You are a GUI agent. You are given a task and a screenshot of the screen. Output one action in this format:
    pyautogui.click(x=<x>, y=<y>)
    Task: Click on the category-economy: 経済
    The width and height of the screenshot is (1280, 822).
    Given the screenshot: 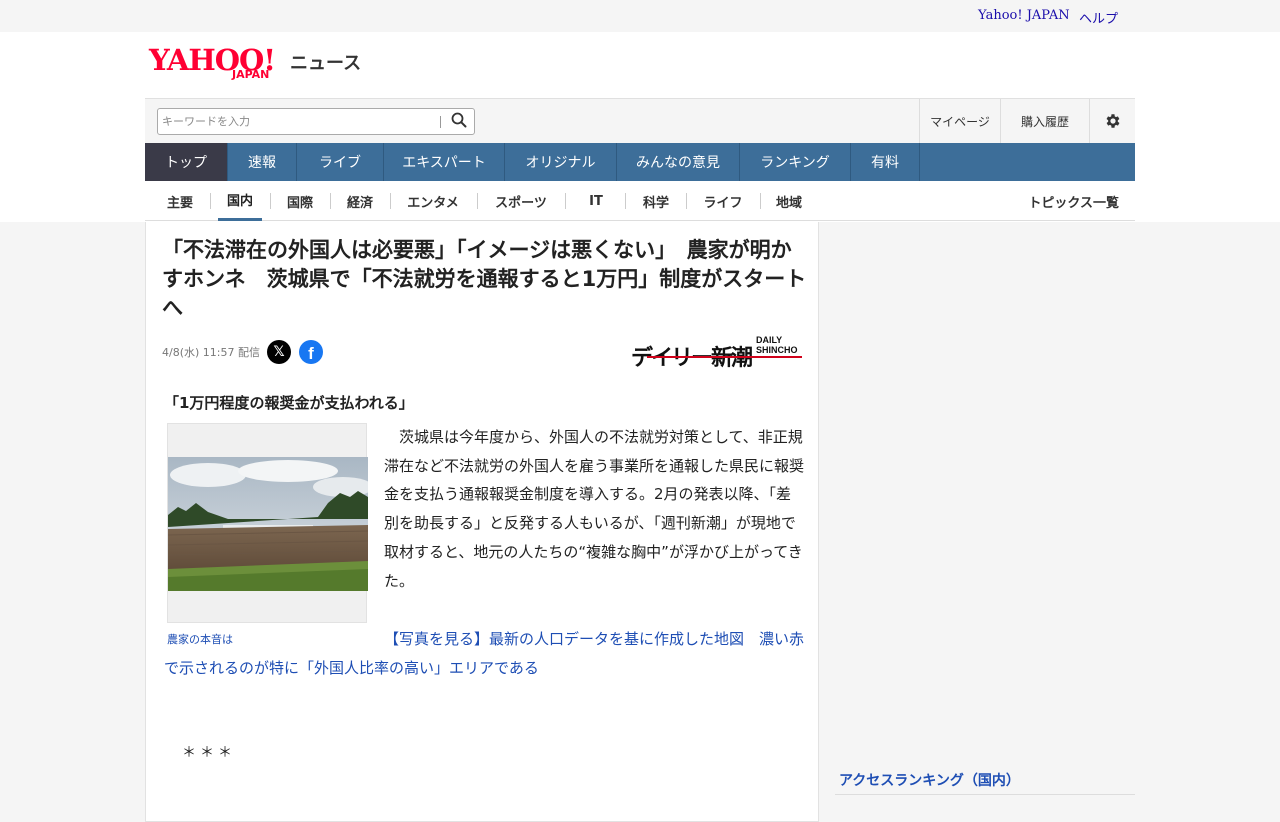 What is the action you would take?
    pyautogui.click(x=360, y=201)
    